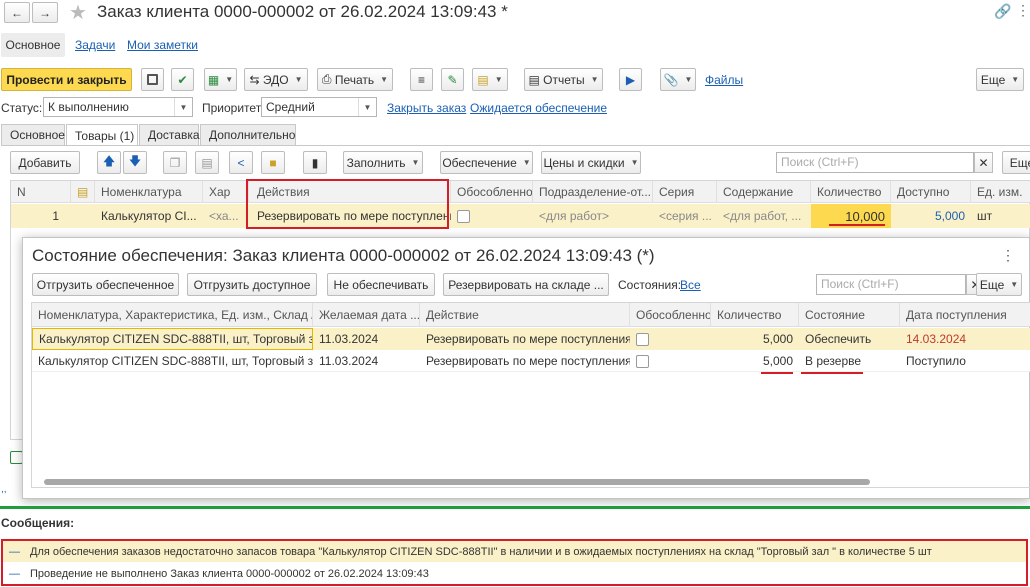  Describe the element at coordinates (367, 107) in the screenshot. I see `chevron-down-icon: ▼` at that location.